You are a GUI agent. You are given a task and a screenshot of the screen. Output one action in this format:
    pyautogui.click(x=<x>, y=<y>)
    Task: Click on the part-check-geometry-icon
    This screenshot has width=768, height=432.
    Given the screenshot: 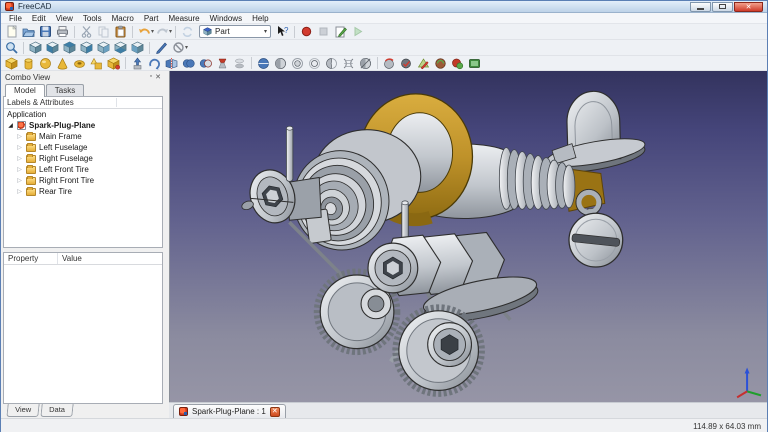 What is the action you would take?
    pyautogui.click(x=406, y=63)
    